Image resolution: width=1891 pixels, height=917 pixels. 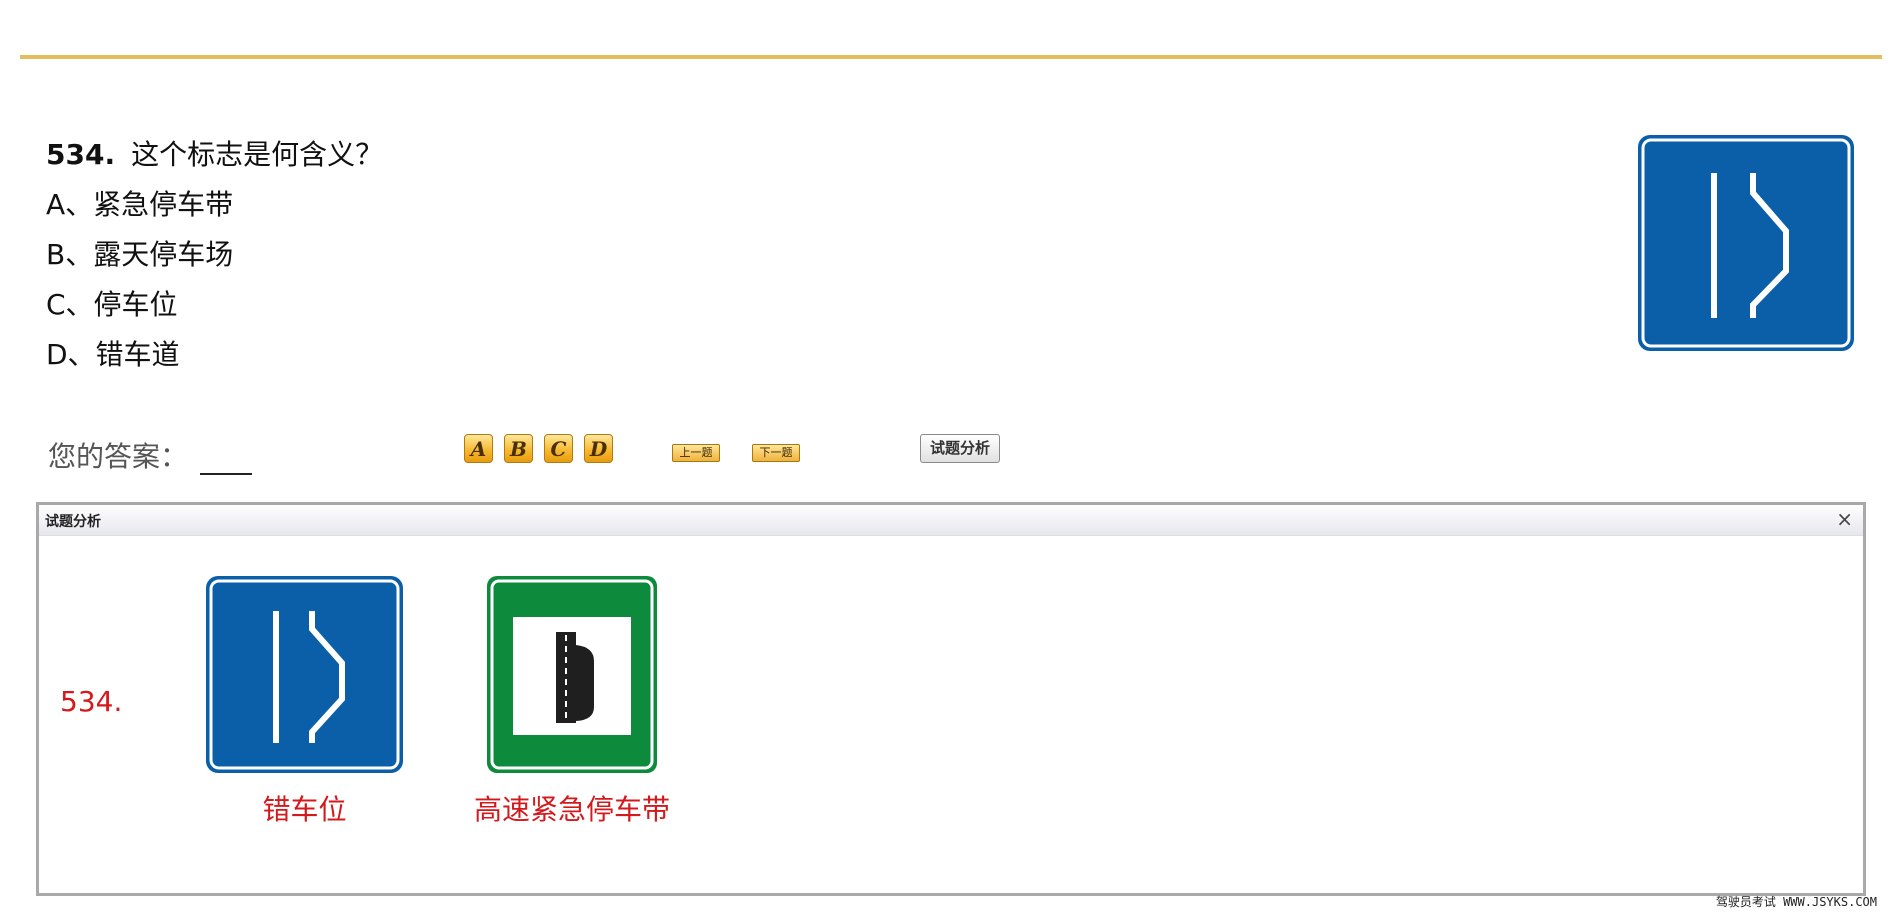 What do you see at coordinates (91, 701) in the screenshot?
I see `analysis-question-number: 534.` at bounding box center [91, 701].